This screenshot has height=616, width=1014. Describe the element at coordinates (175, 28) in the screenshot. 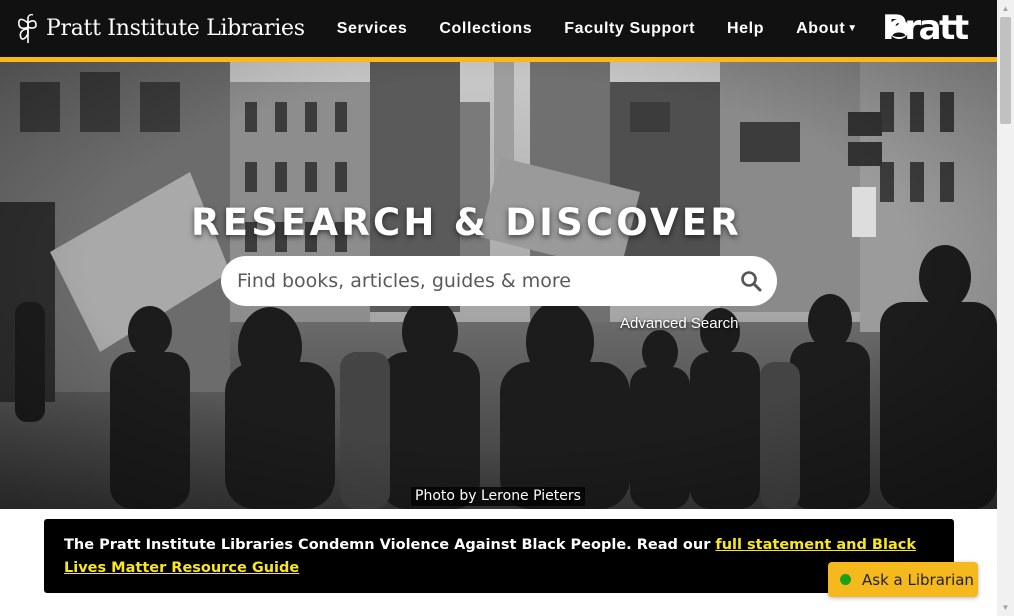

I see `site-name: Pratt Institute Libraries` at that location.